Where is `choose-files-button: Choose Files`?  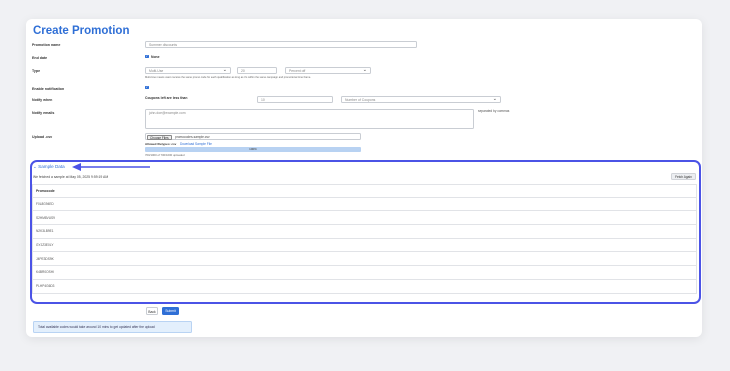
choose-files-button: Choose Files is located at coordinates (159, 137).